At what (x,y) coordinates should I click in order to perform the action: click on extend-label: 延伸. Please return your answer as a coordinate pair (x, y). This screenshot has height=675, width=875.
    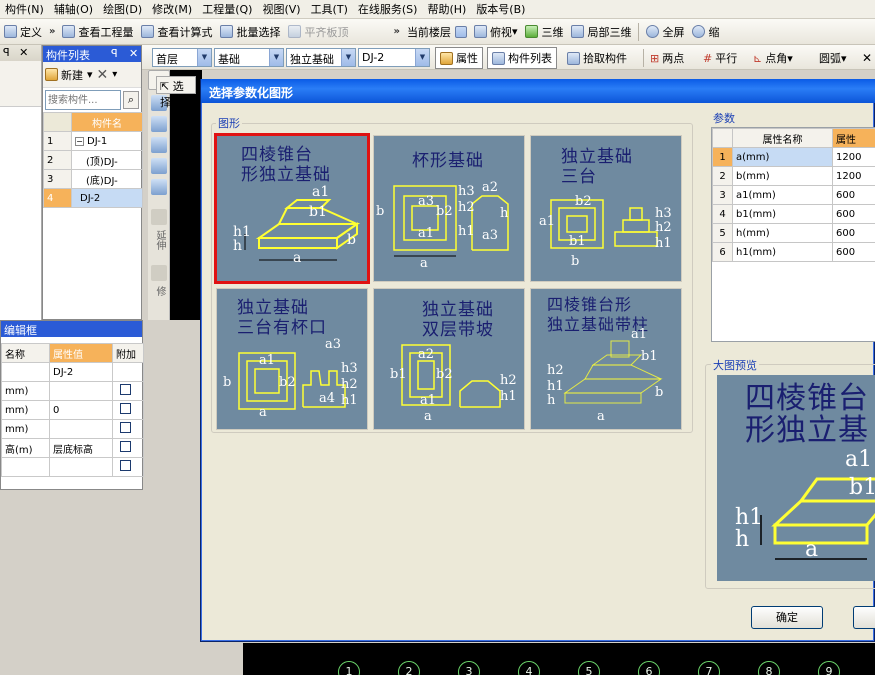
    Looking at the image, I should click on (159, 240).